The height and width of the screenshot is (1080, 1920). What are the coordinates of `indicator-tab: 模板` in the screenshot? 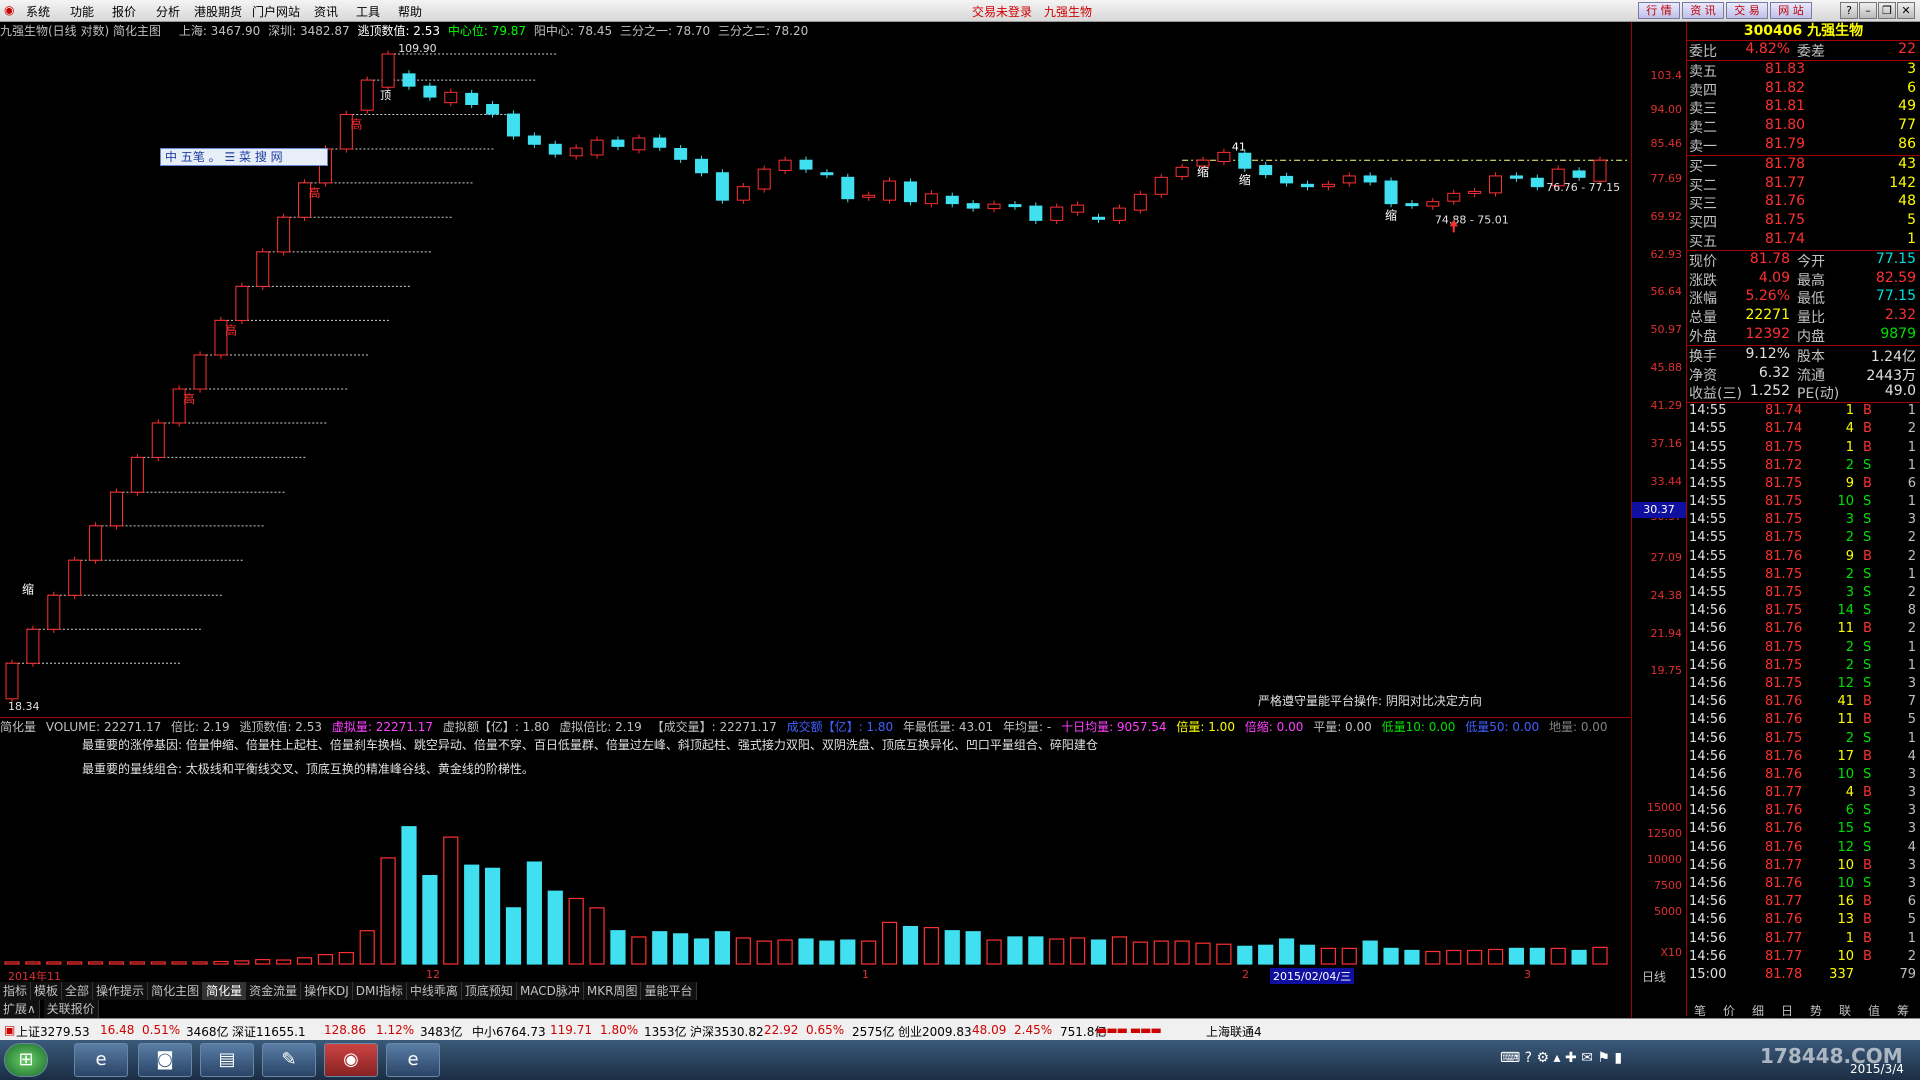 It's located at (47, 991).